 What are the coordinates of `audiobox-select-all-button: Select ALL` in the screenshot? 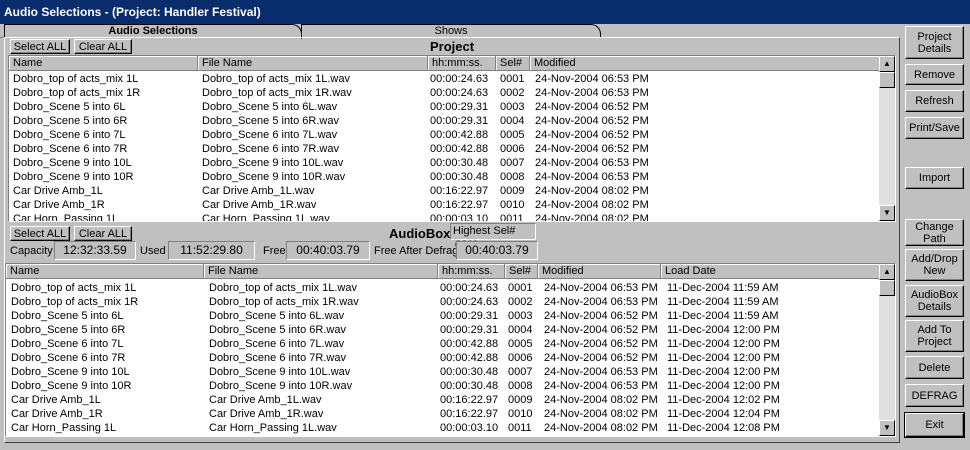 It's located at (40, 233).